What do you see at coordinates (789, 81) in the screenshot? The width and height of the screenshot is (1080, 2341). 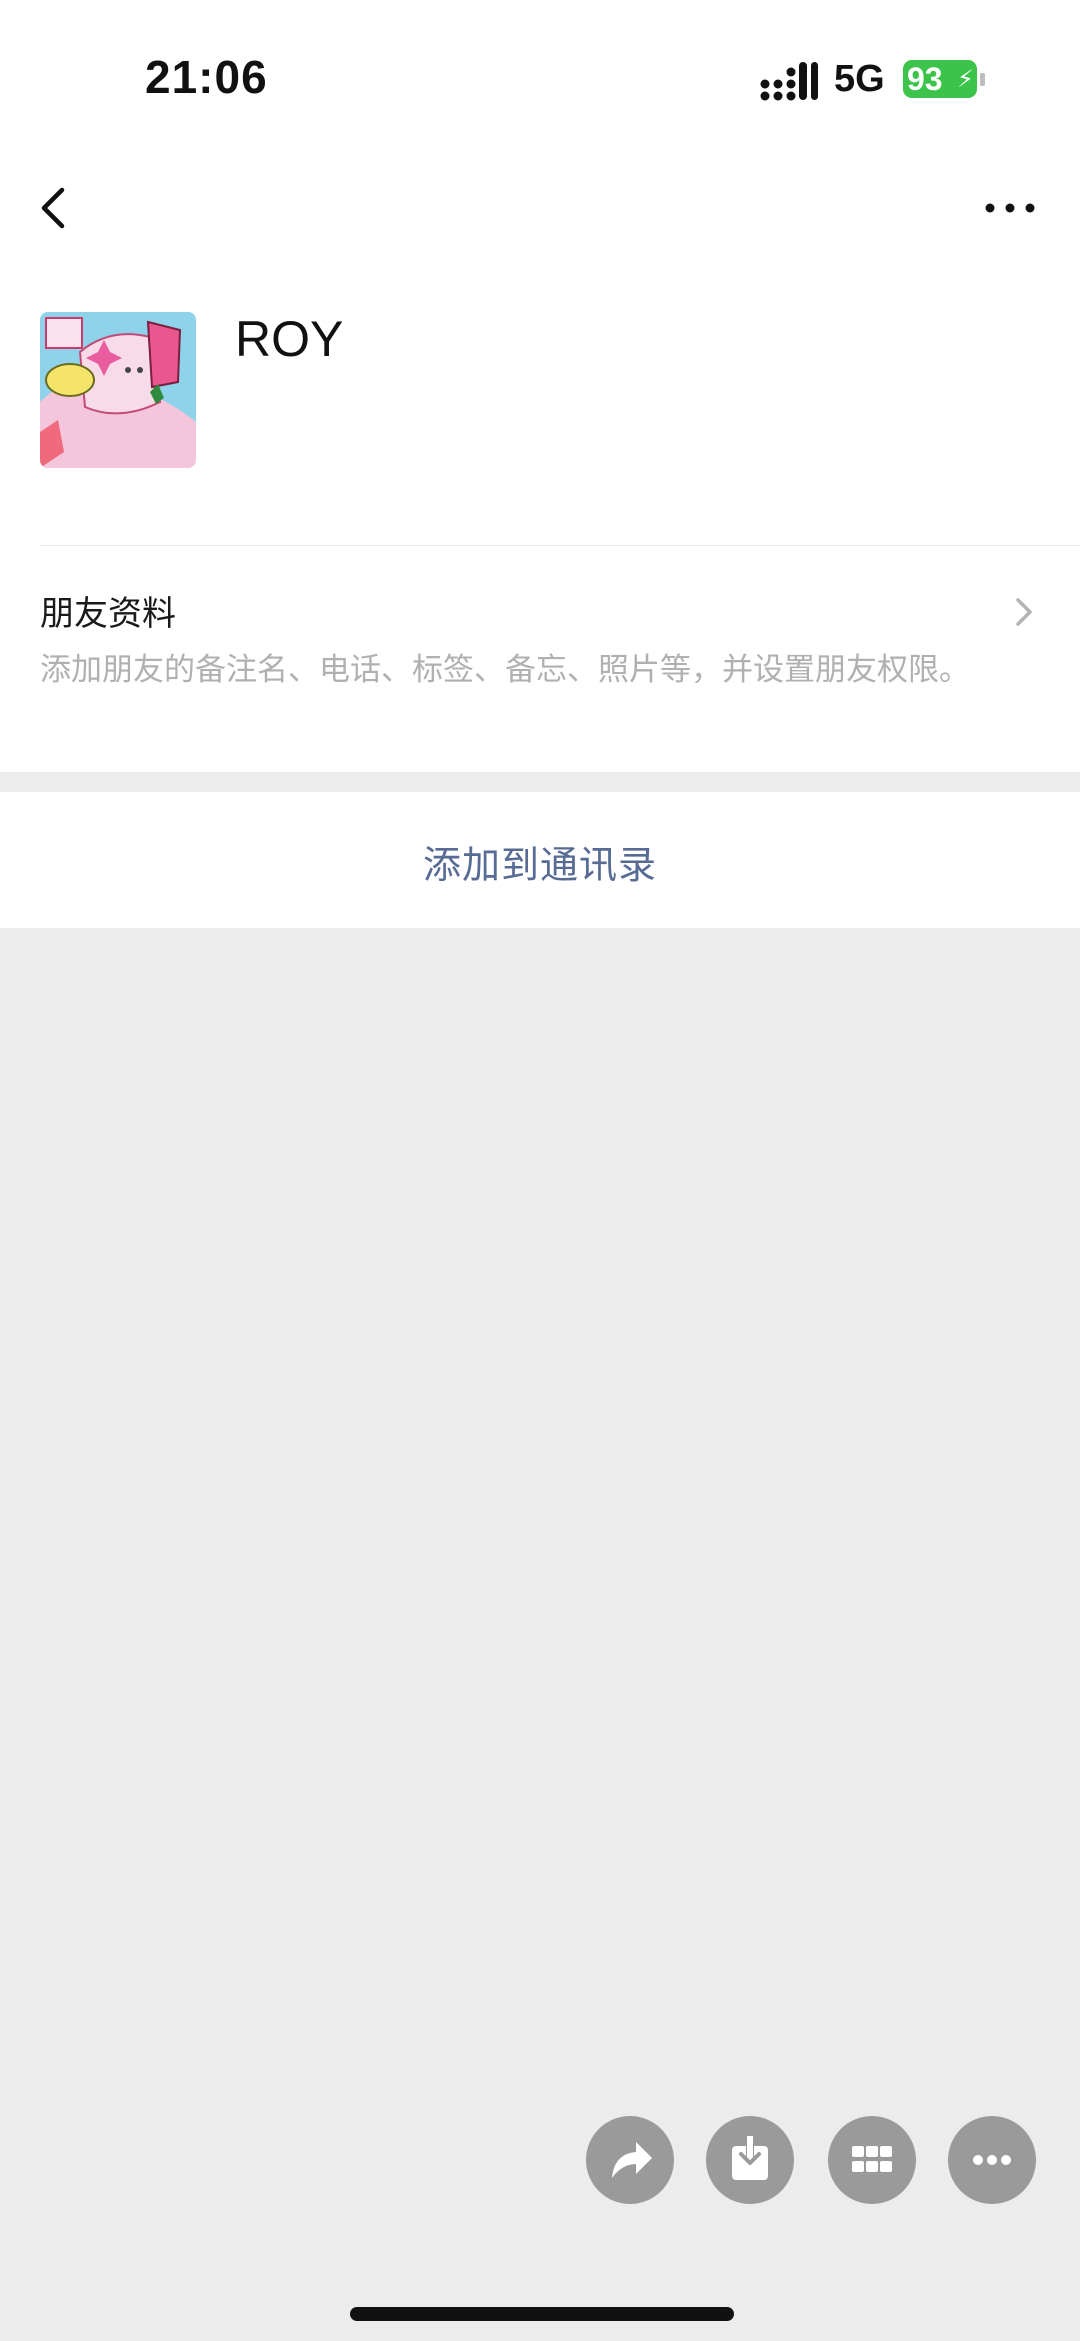 I see `signal-icon` at bounding box center [789, 81].